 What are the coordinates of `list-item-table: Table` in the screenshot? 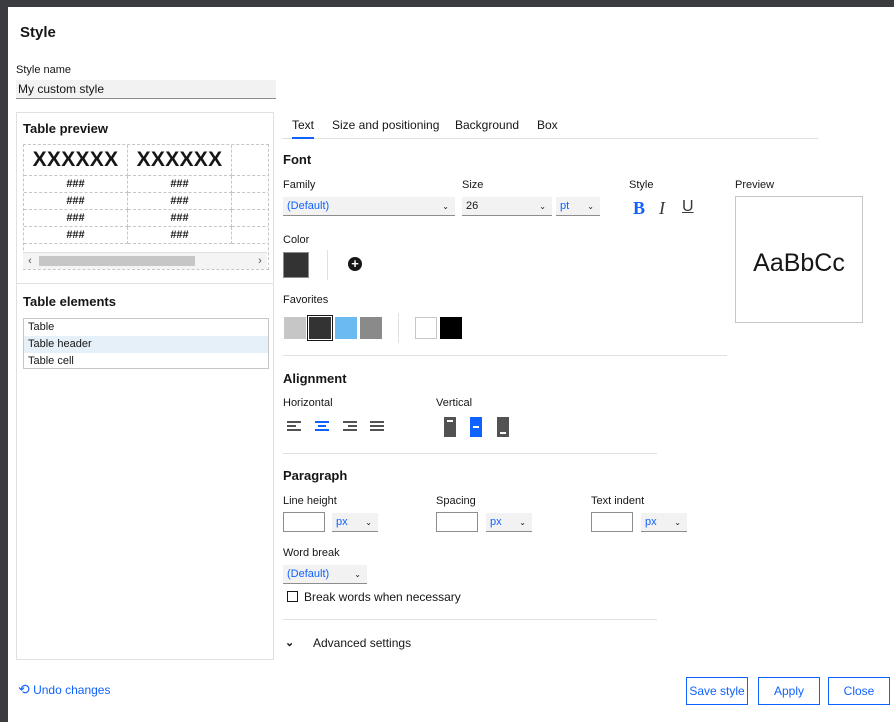 It's located at (146, 327).